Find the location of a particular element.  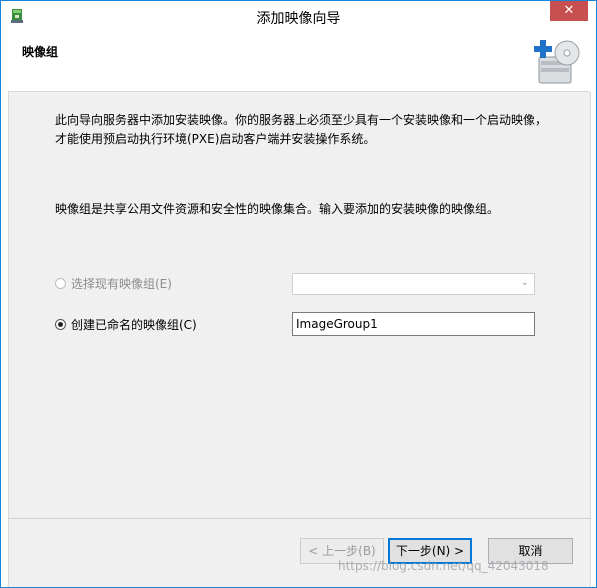

window-title: 添加映像向导 is located at coordinates (298, 19).